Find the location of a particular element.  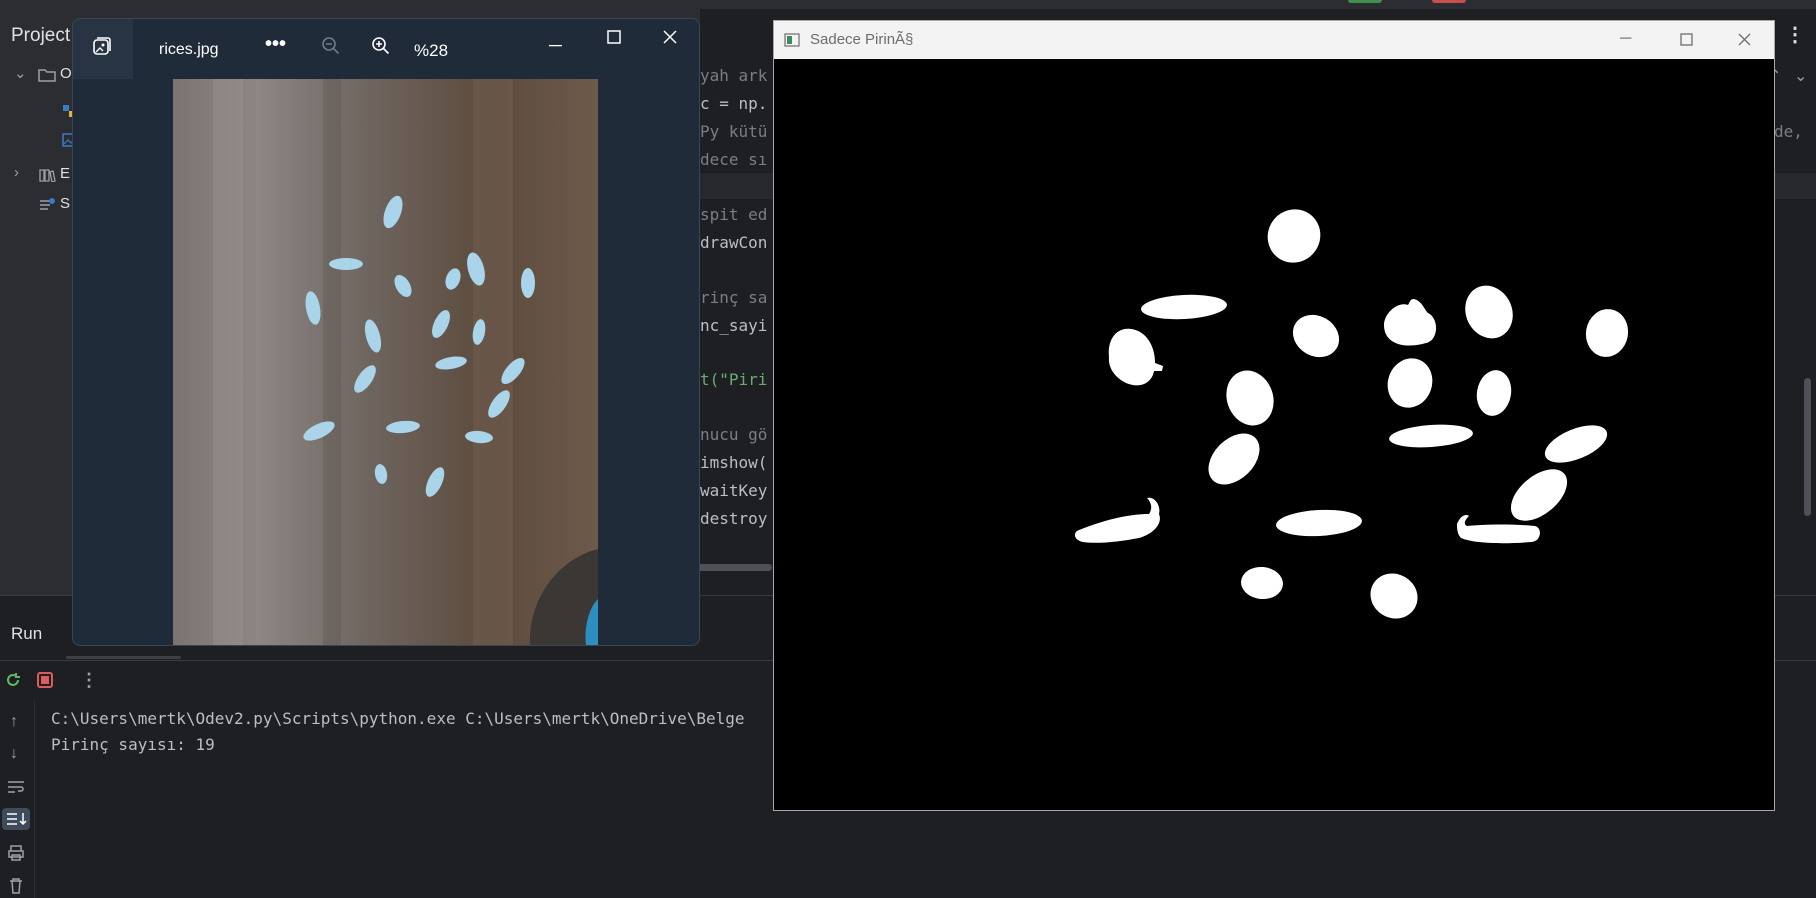

rice-mask-blobs is located at coordinates (1351, 414).